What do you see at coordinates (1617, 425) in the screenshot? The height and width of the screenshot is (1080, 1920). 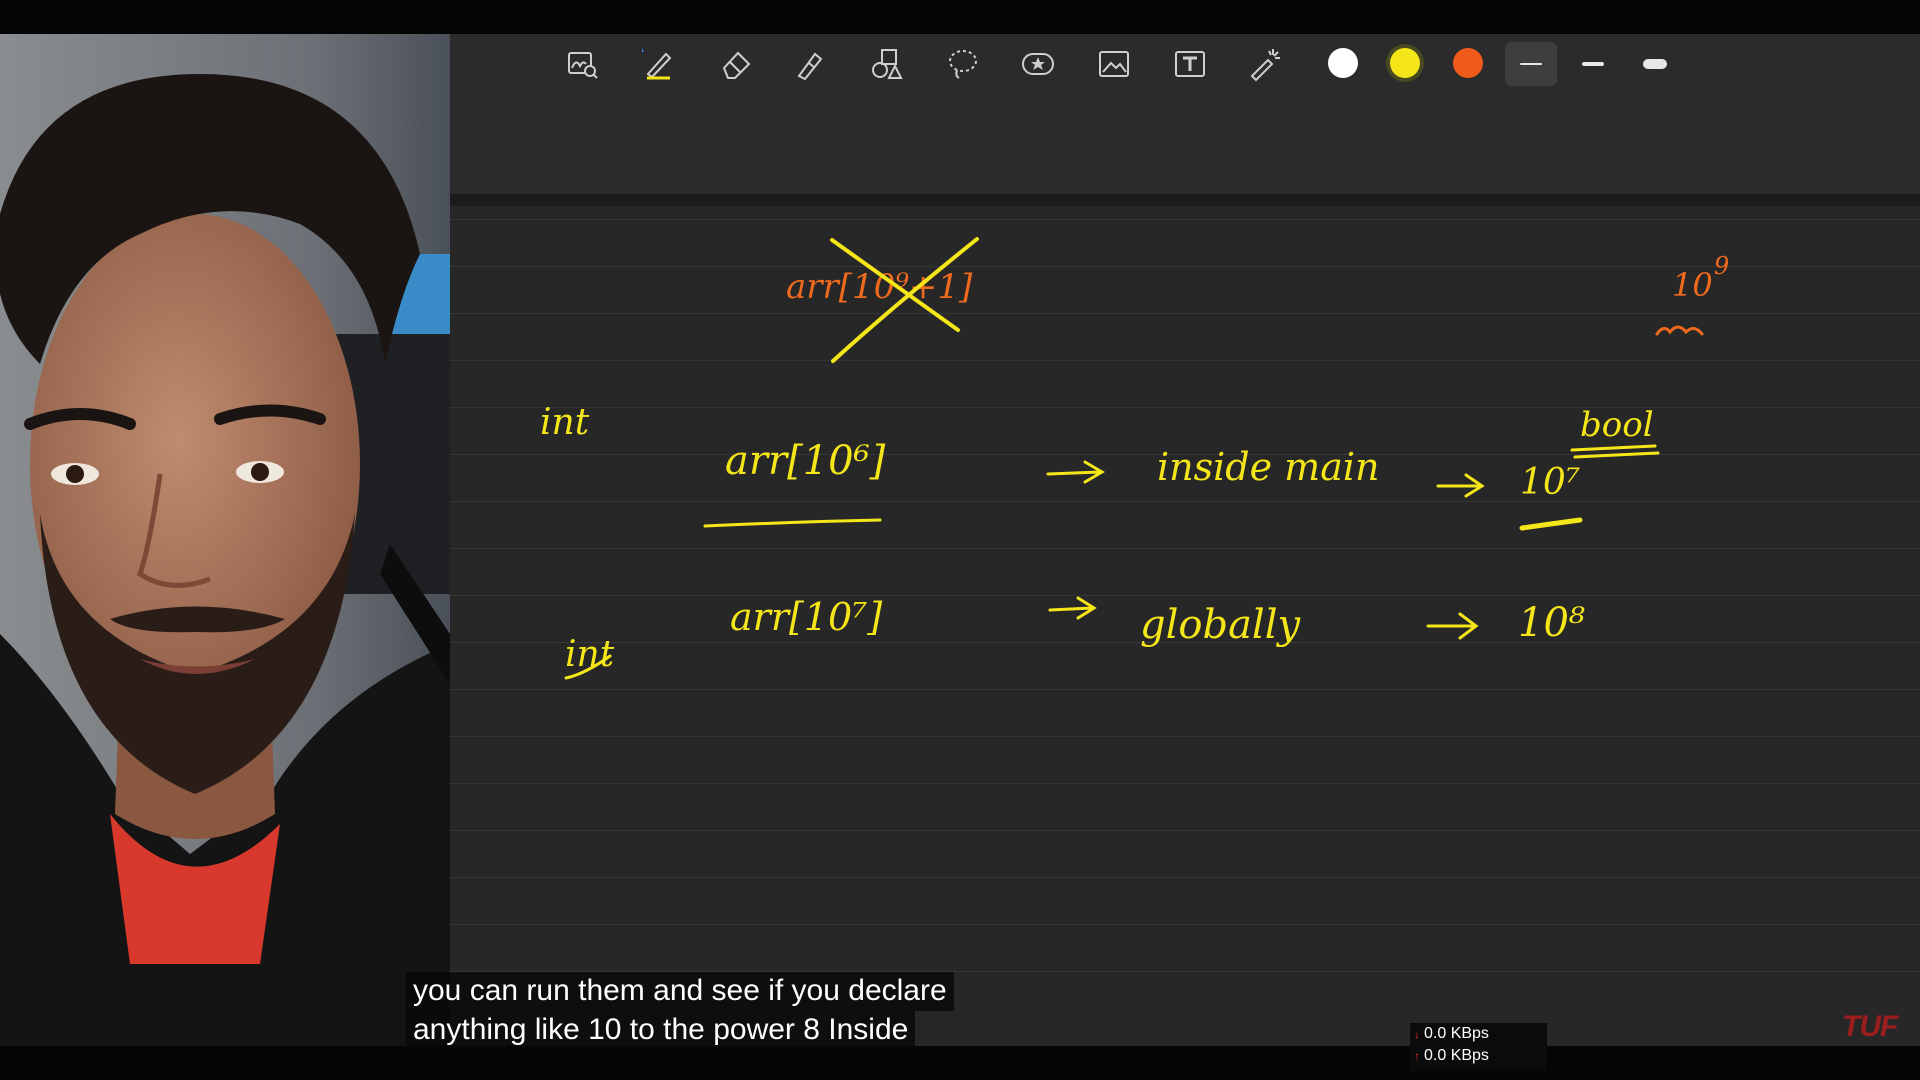 I see `svg-text: bool` at bounding box center [1617, 425].